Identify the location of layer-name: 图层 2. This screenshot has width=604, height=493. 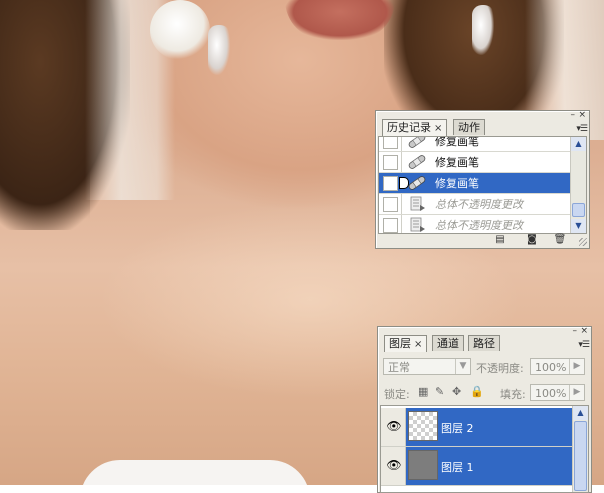
(457, 428).